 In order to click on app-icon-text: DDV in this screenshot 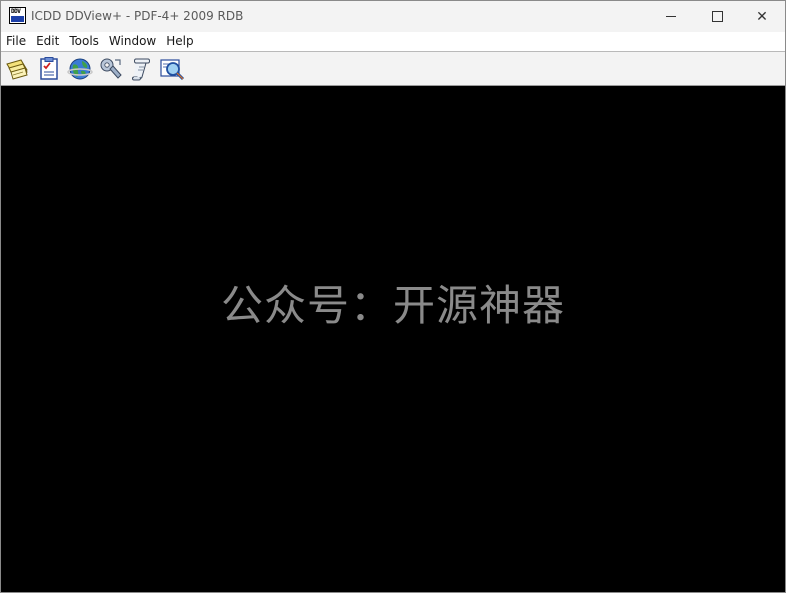, I will do `click(16, 11)`.